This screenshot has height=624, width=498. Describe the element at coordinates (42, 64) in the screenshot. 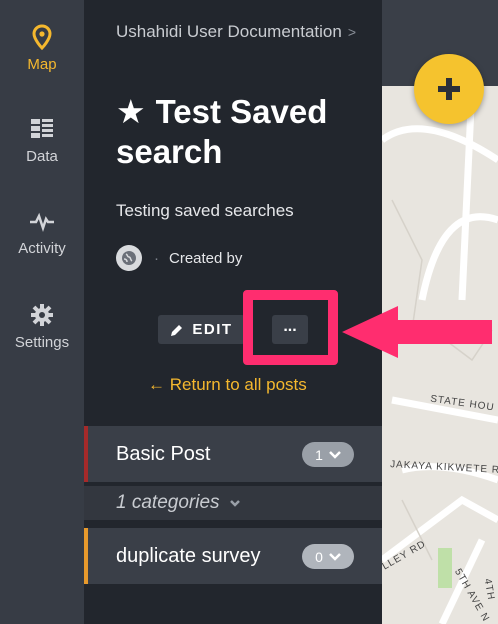

I see `nav-label-map: Map` at that location.